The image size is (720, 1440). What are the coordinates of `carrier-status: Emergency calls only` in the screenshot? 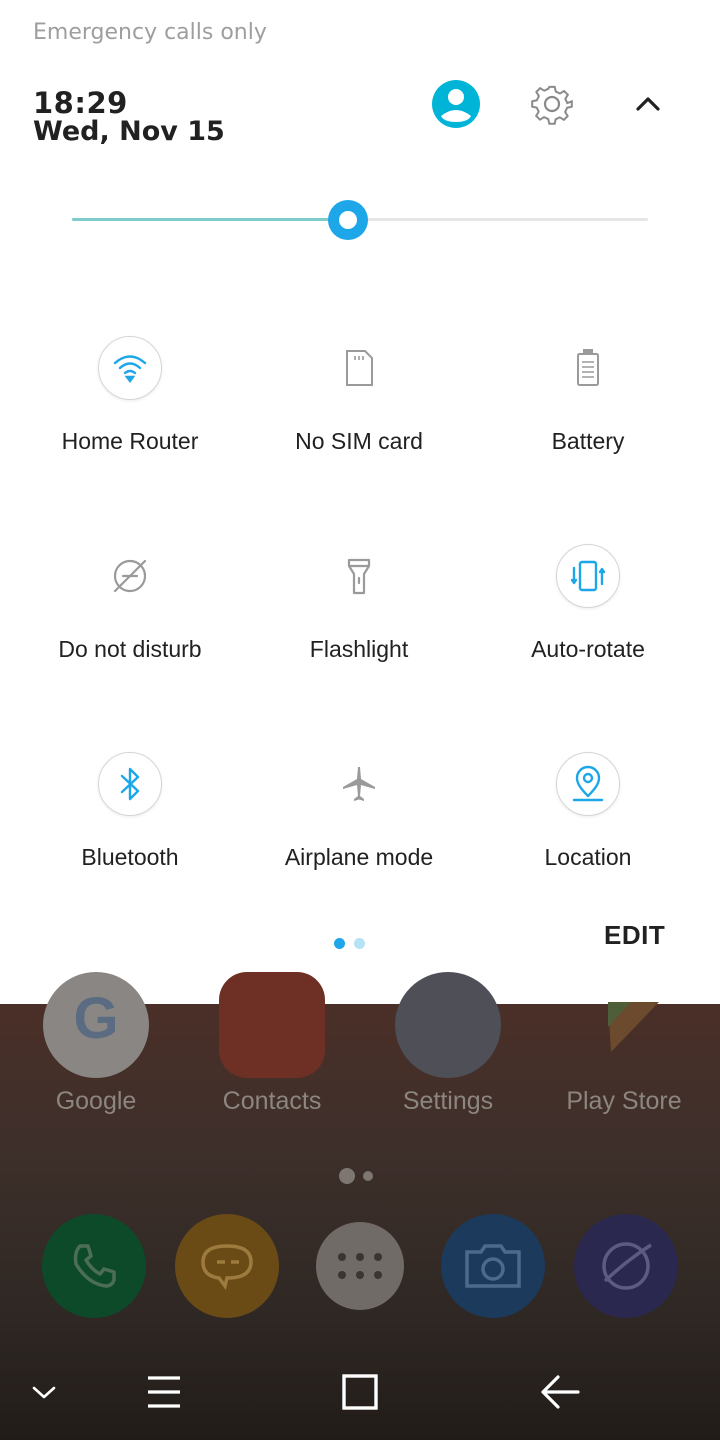 It's located at (150, 32).